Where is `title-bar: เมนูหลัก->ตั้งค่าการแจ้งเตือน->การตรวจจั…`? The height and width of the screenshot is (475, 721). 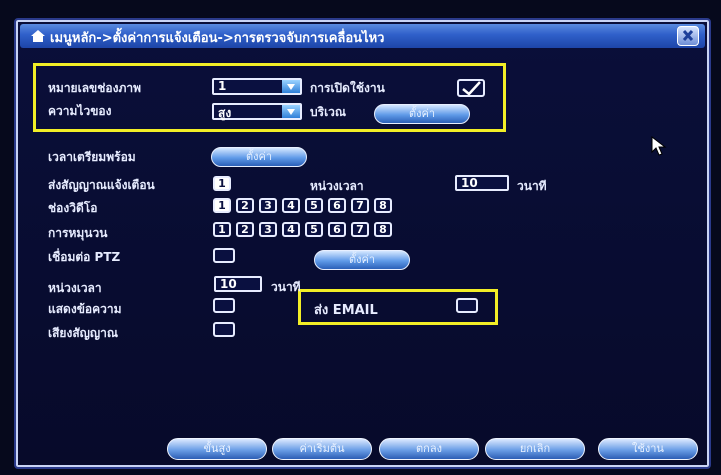 title-bar: เมนูหลัก->ตั้งค่าการแจ้งเตือน->การตรวจจั… is located at coordinates (362, 36).